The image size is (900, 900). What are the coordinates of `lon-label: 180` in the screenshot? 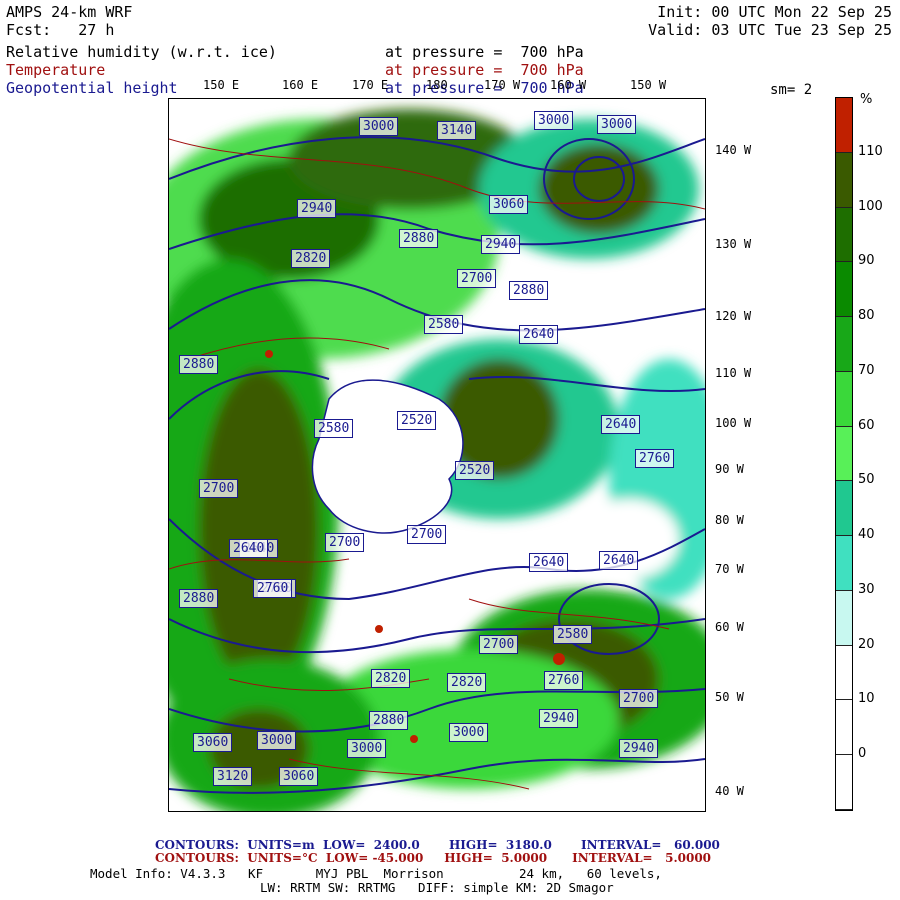 It's located at (437, 85).